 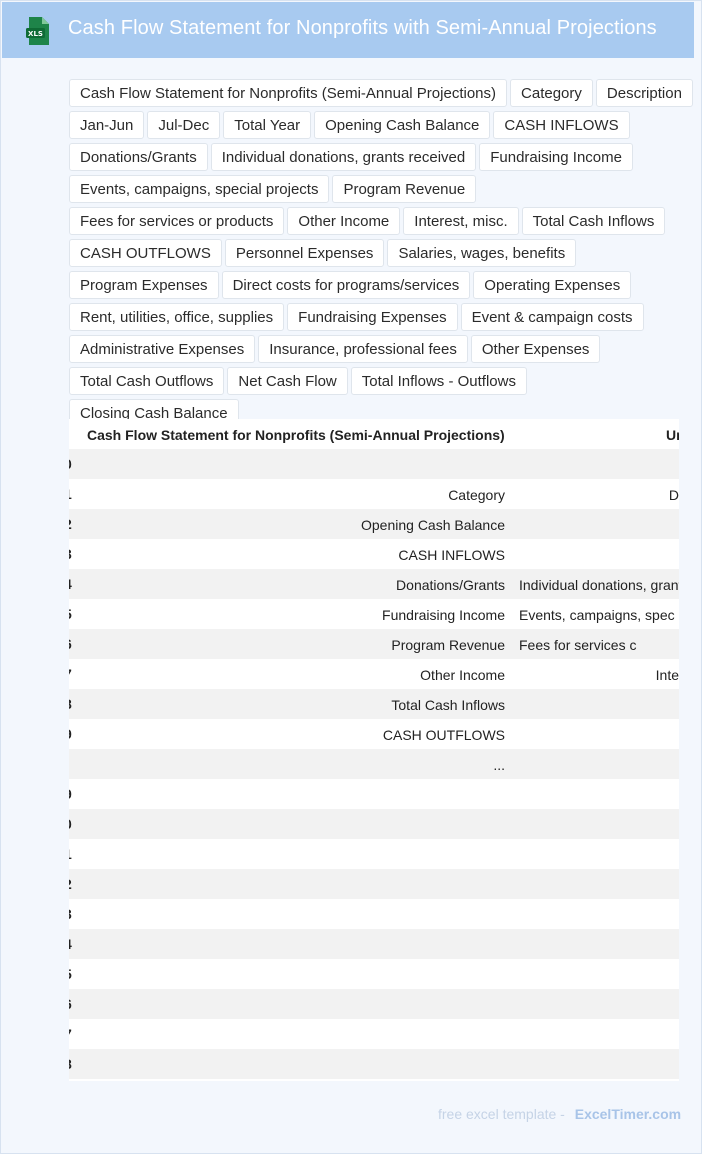 What do you see at coordinates (433, 525) in the screenshot?
I see `cell-category: Opening Cash Balance` at bounding box center [433, 525].